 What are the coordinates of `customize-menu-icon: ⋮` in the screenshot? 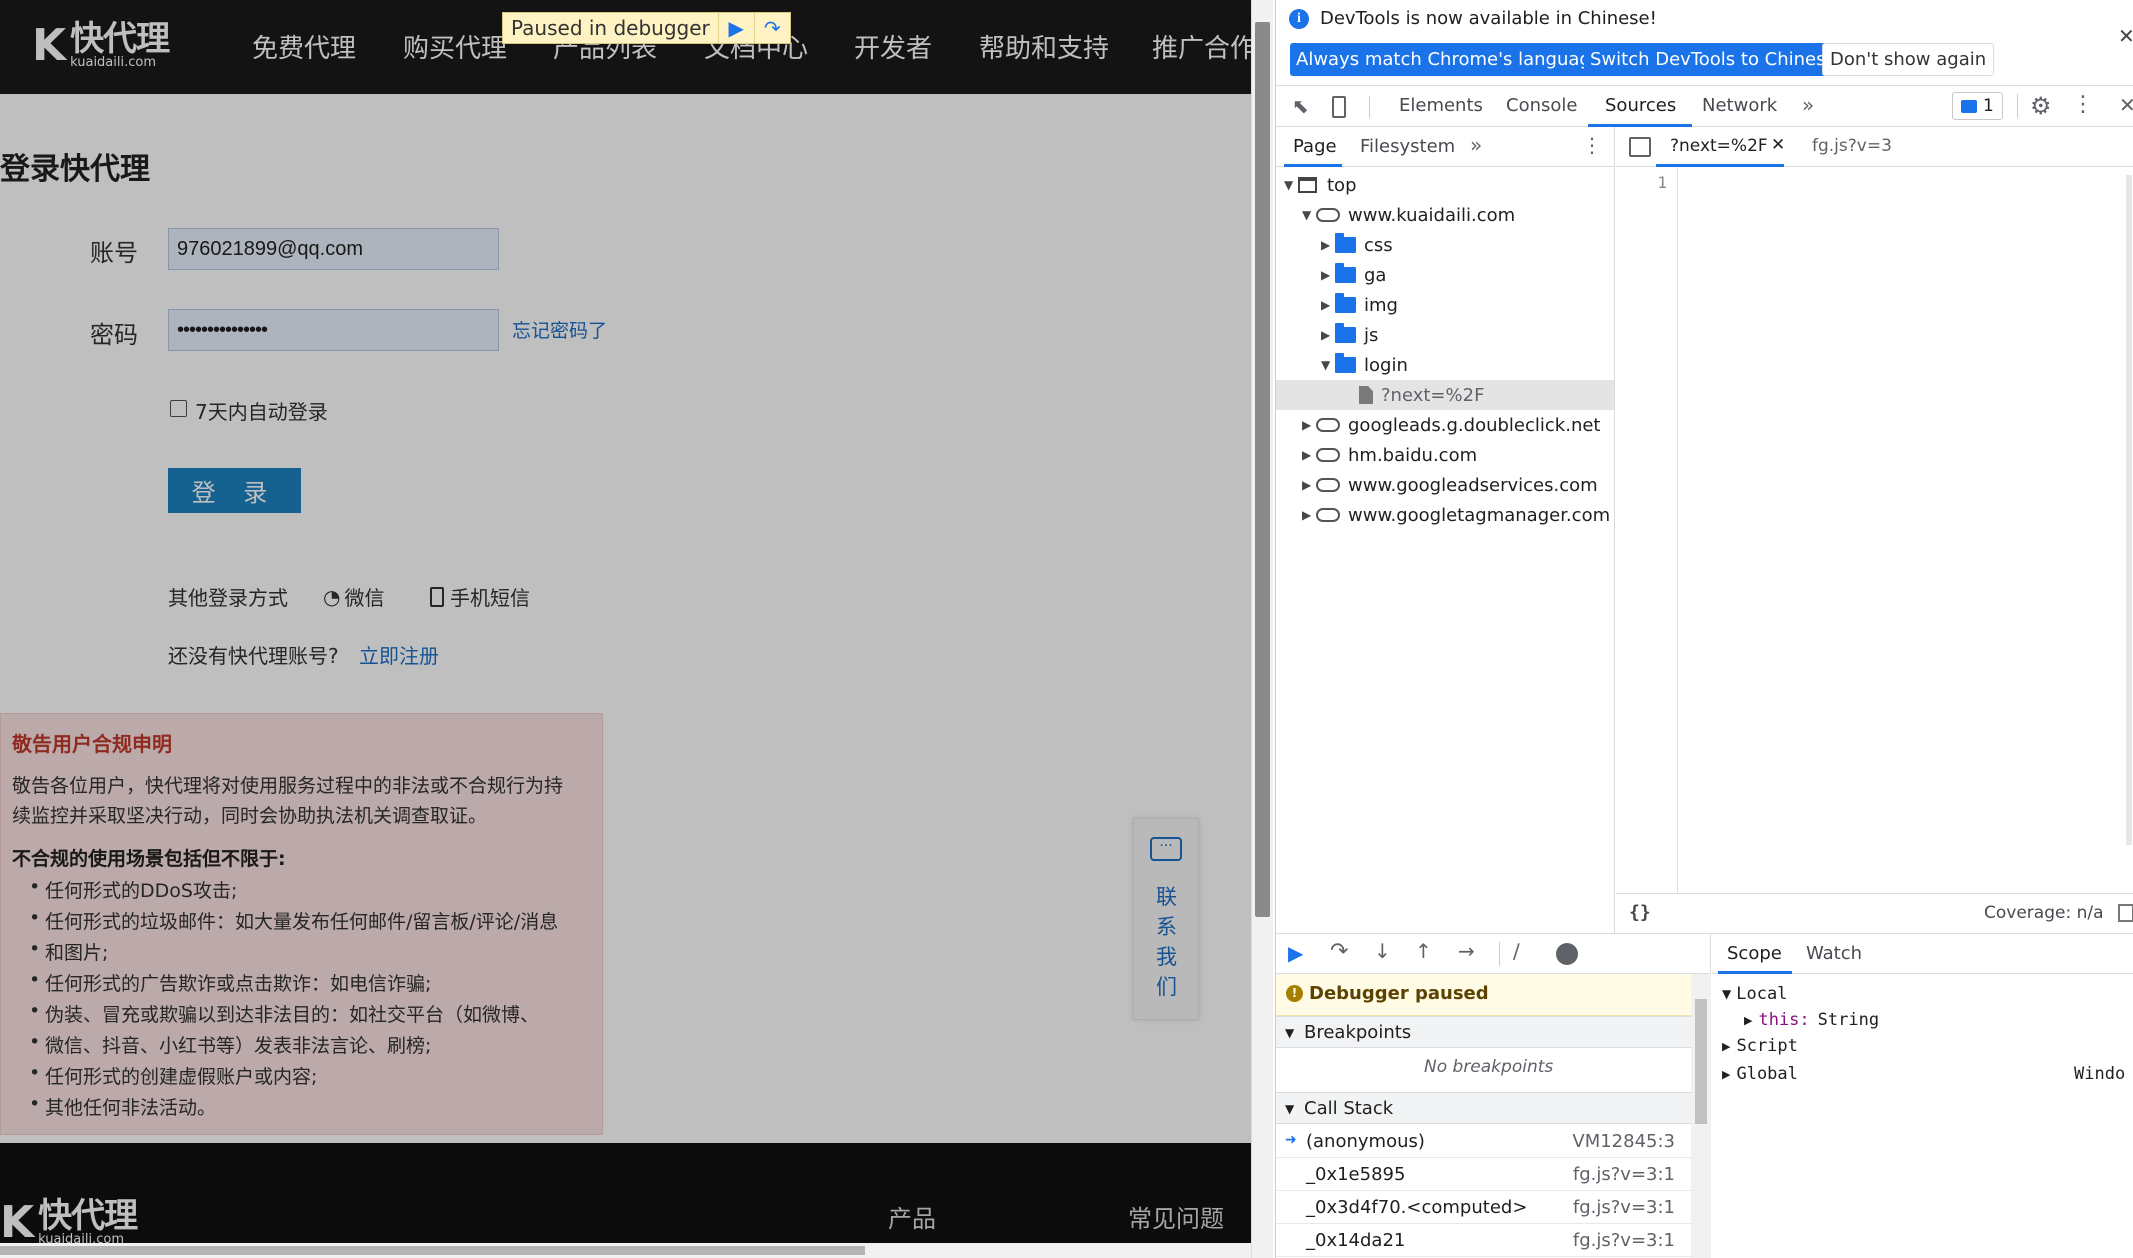 It's located at (2083, 104).